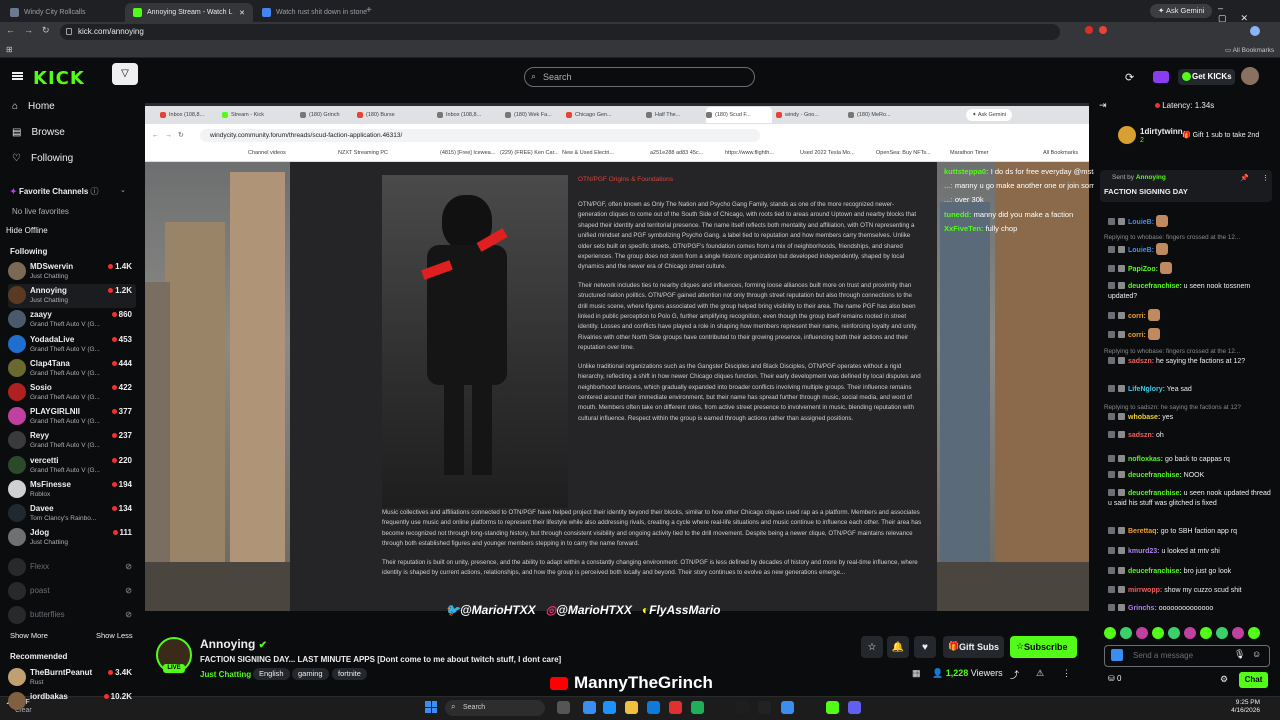  What do you see at coordinates (1189, 460) in the screenshot?
I see `chat-message: nofloxkas: go back to cappas rq` at bounding box center [1189, 460].